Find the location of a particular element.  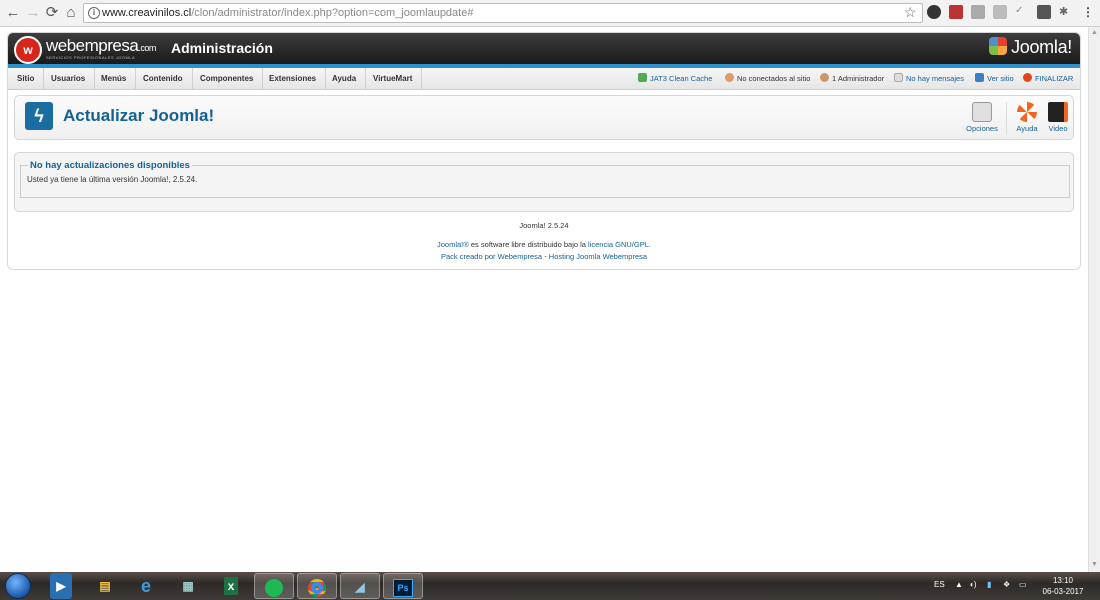

network-icon: ▮ is located at coordinates (989, 584).